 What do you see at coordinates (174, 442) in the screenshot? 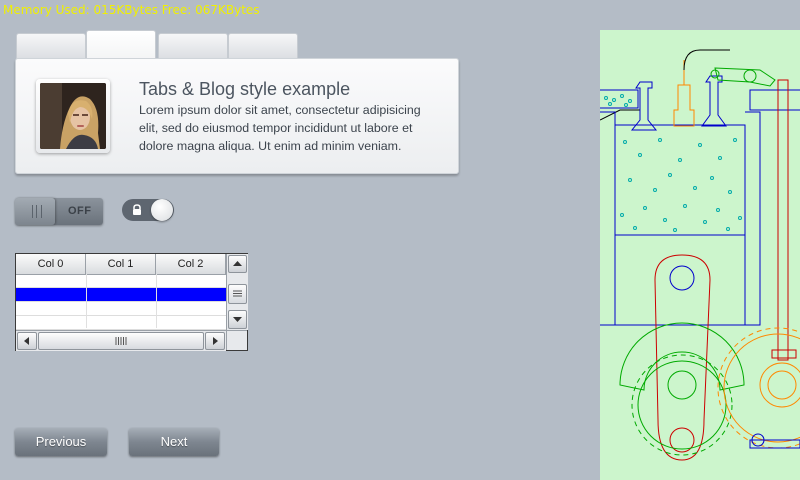
I see `next-button: Next` at bounding box center [174, 442].